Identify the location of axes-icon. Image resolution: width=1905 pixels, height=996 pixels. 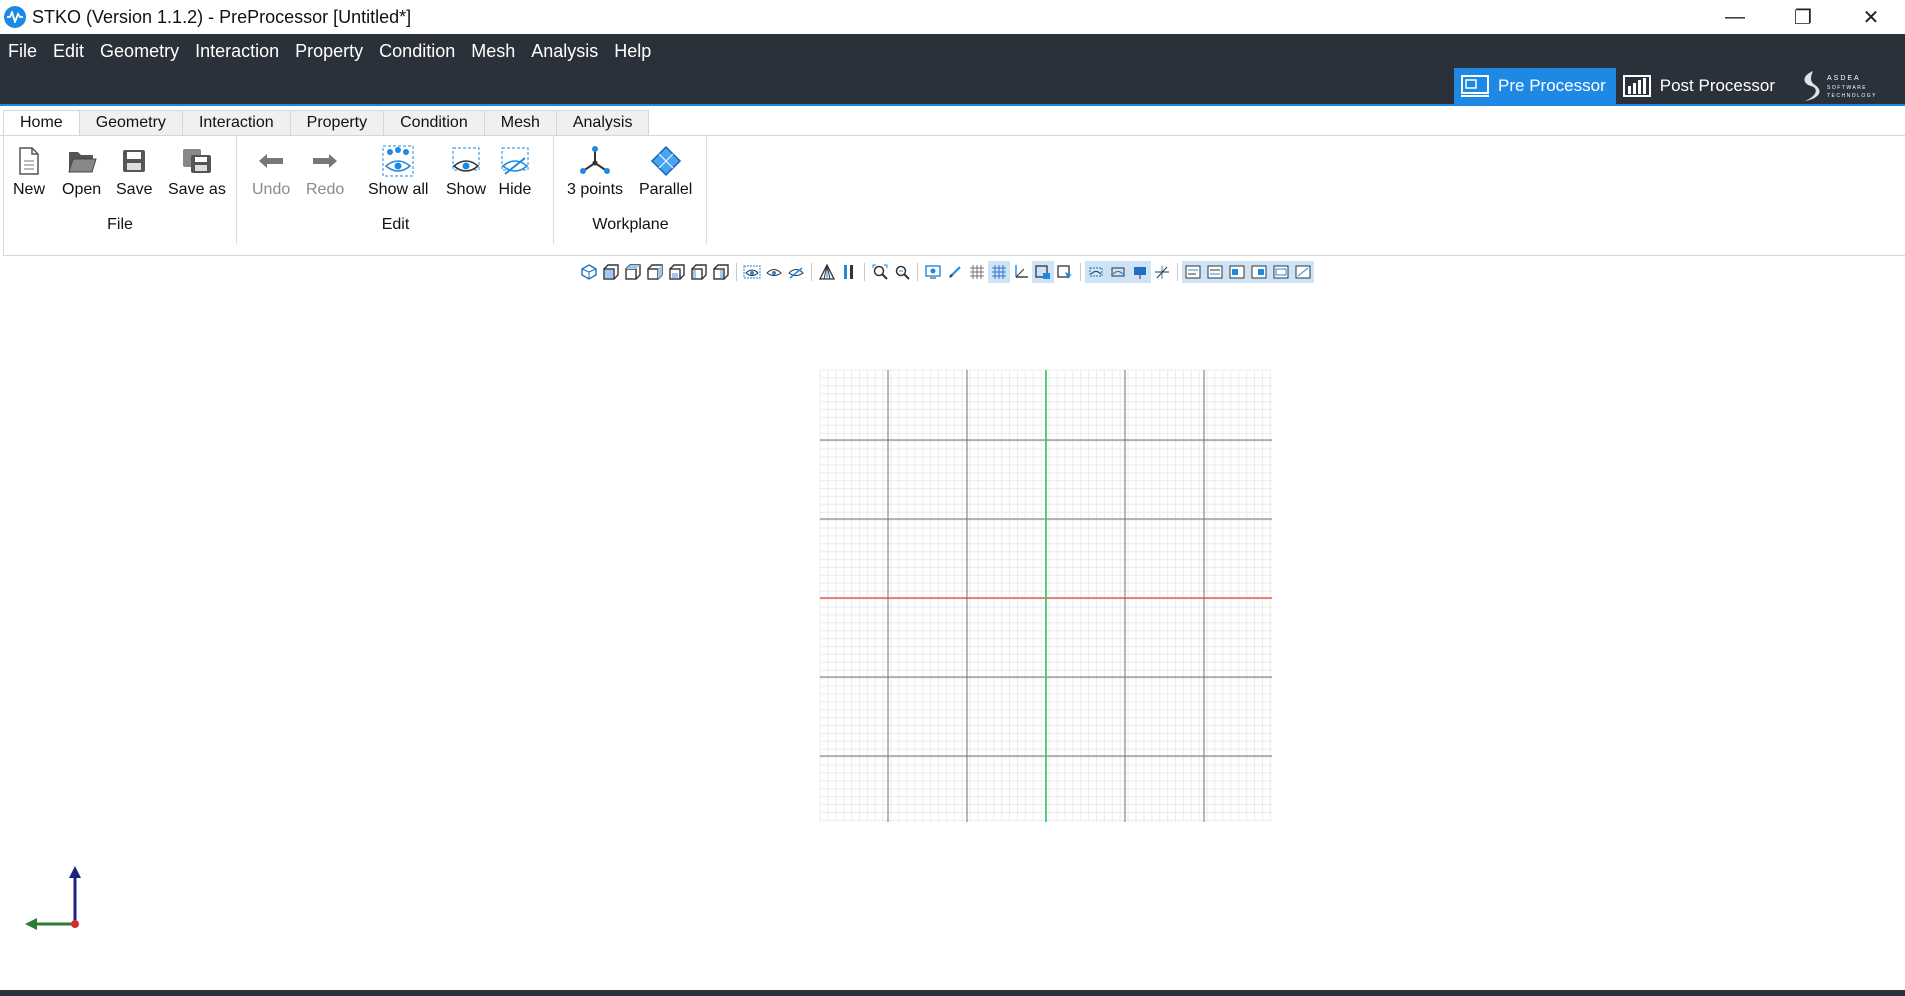
(1021, 272).